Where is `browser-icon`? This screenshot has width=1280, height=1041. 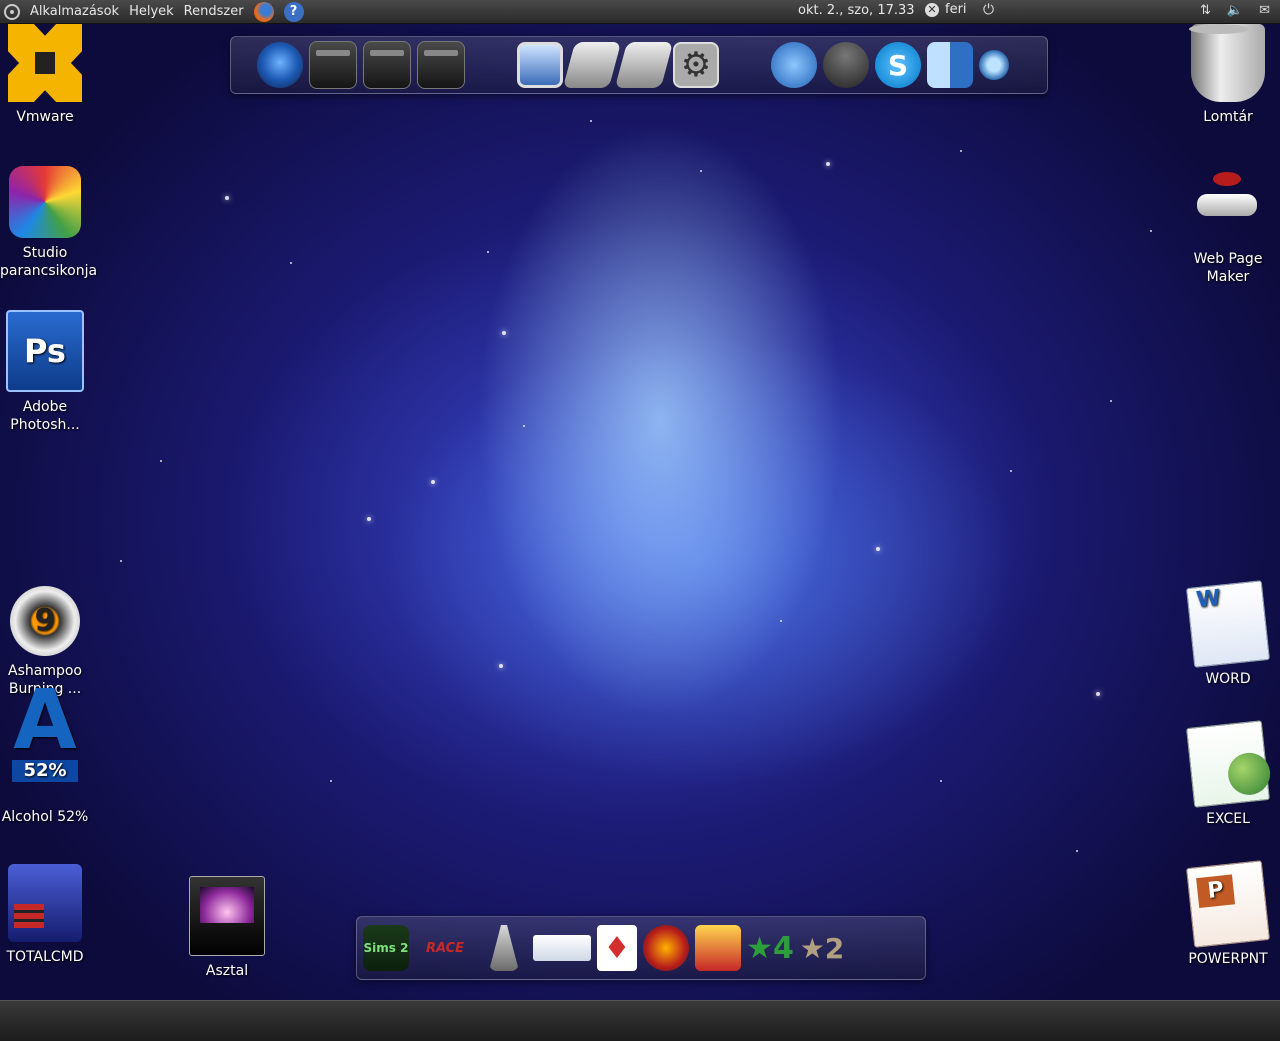
browser-icon is located at coordinates (794, 65).